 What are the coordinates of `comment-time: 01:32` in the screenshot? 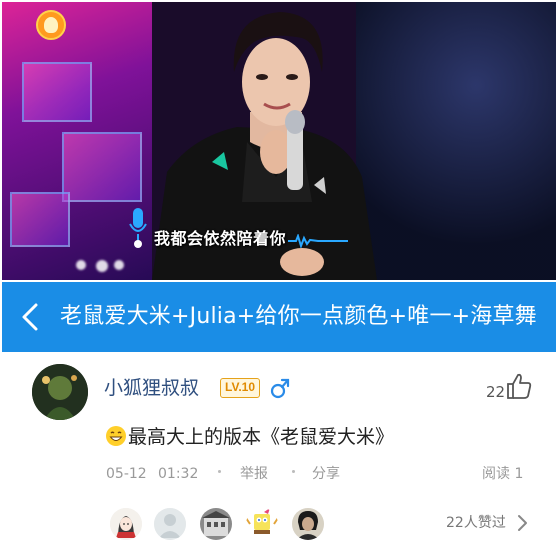 It's located at (178, 474).